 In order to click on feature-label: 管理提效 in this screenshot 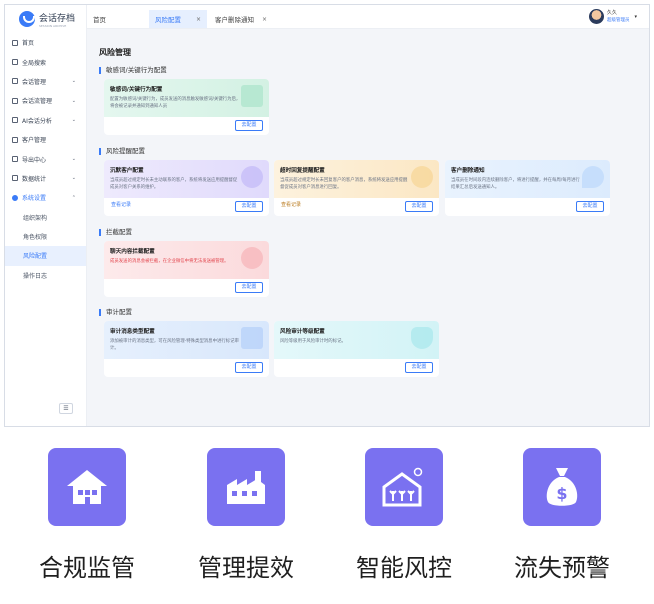, I will do `click(246, 568)`.